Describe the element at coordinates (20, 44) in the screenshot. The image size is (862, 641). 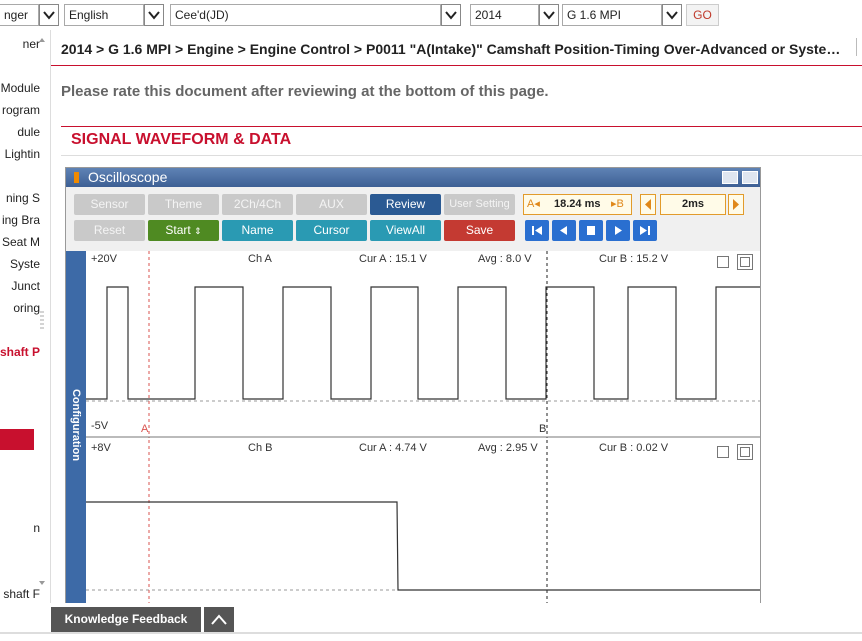
I see `sidebar-item: ner` at that location.